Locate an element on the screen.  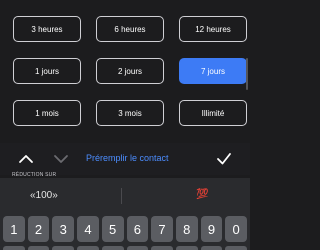
option-3-hours: 3 heures is located at coordinates (47, 29).